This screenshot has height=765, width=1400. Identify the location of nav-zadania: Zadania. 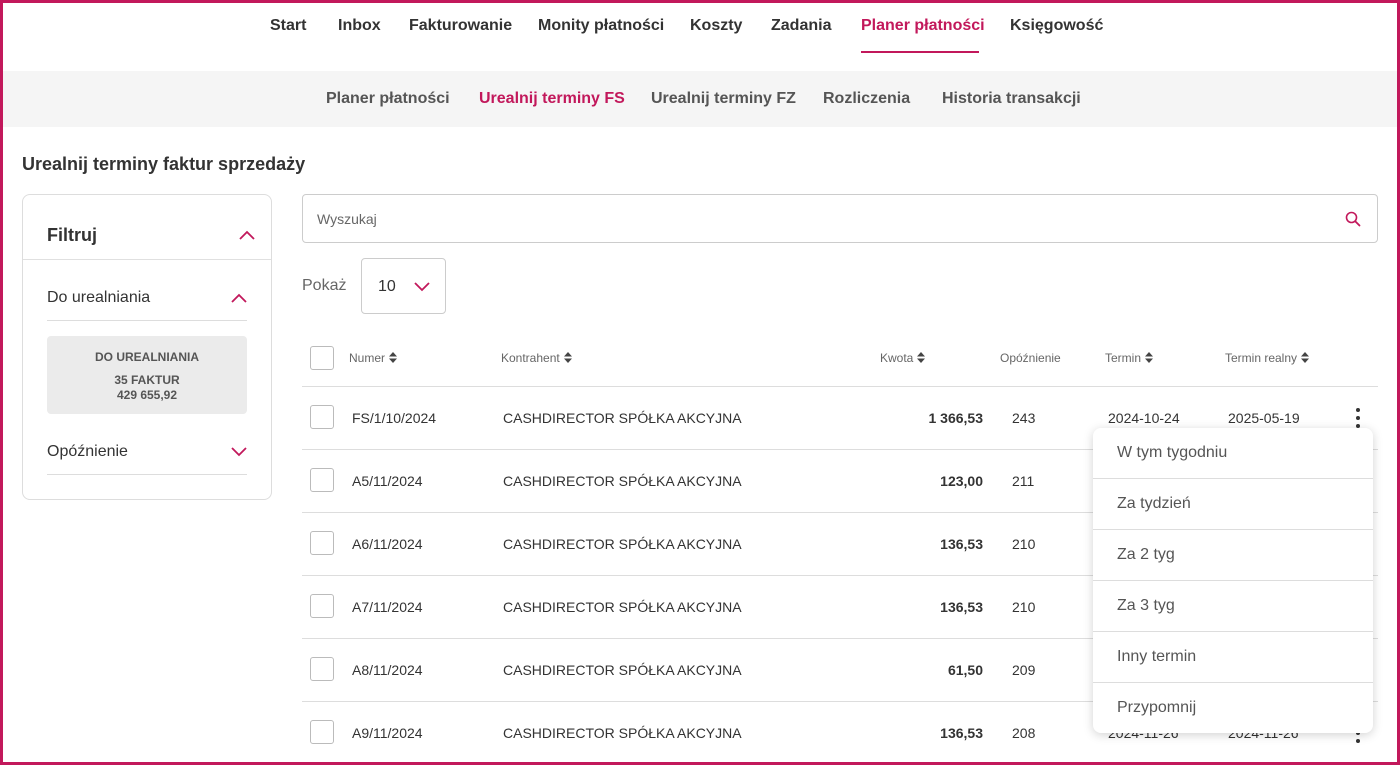
(801, 26).